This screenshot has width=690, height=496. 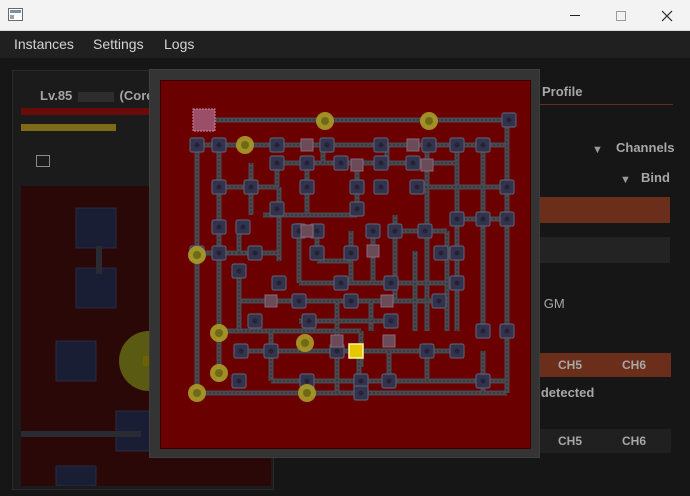 I want to click on menu-instances: Instances, so click(x=44, y=44).